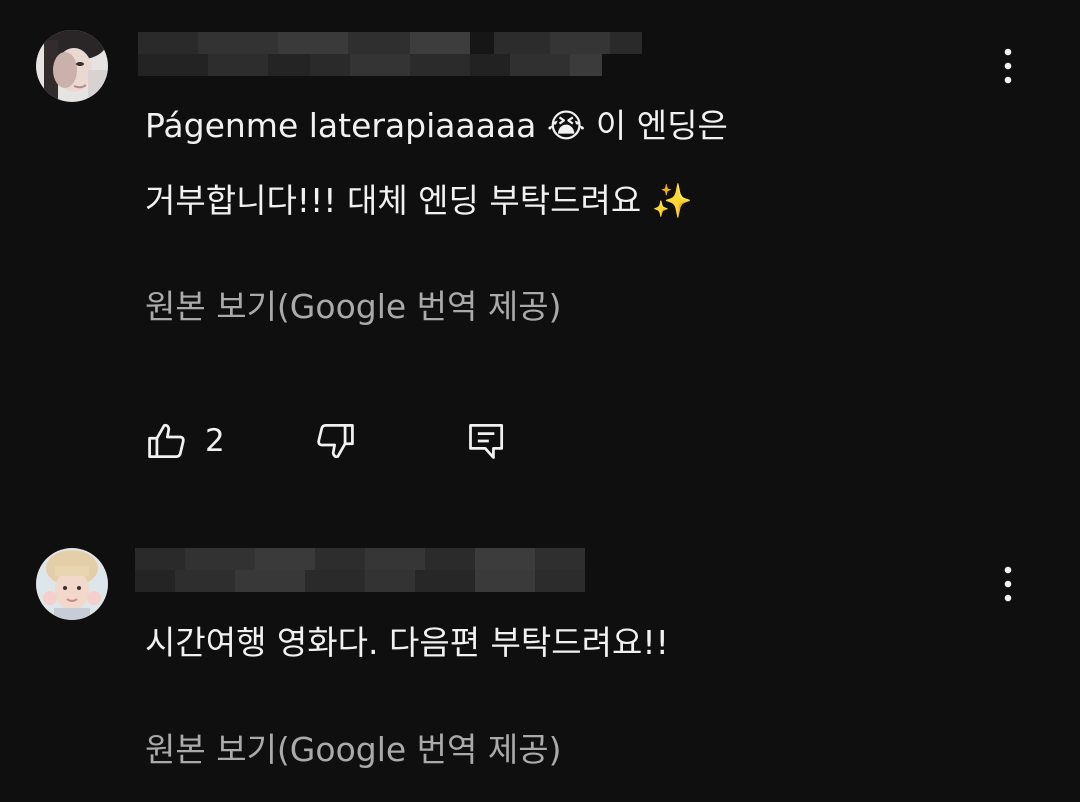  I want to click on dislike-button, so click(335, 441).